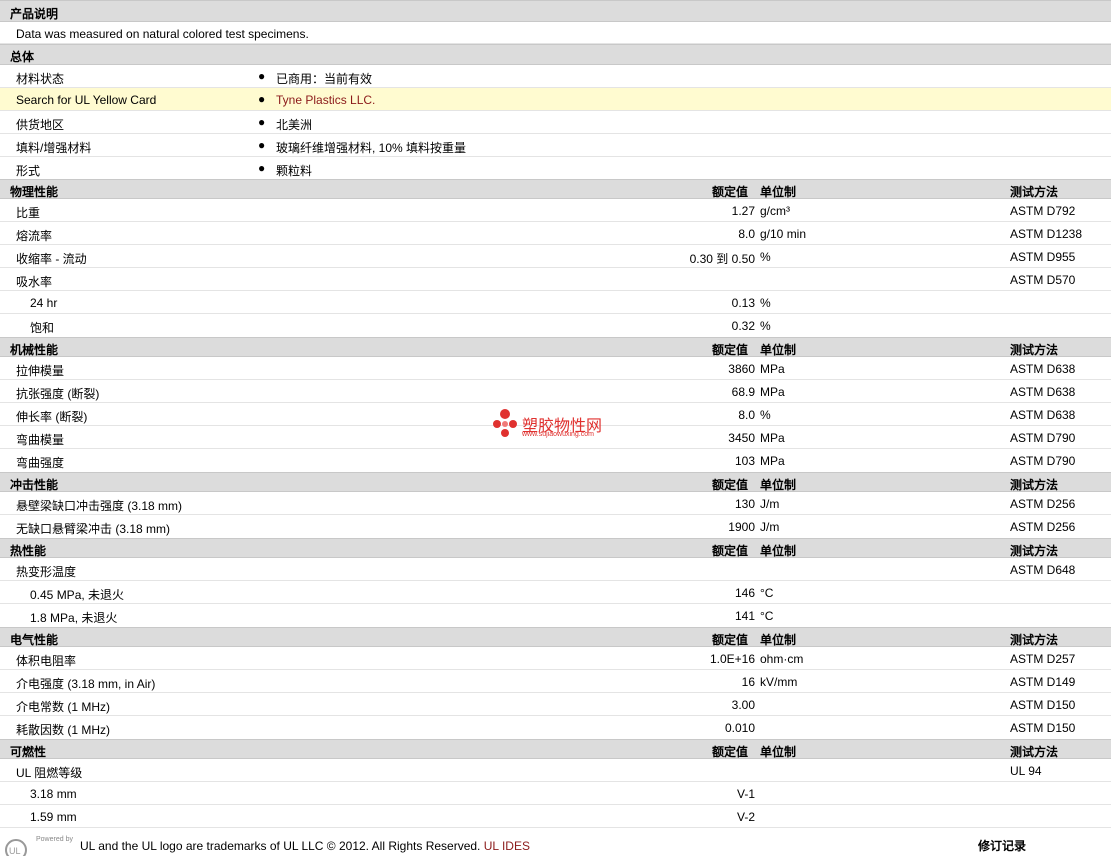  Describe the element at coordinates (779, 682) in the screenshot. I see `property-unit: kV/mm` at that location.